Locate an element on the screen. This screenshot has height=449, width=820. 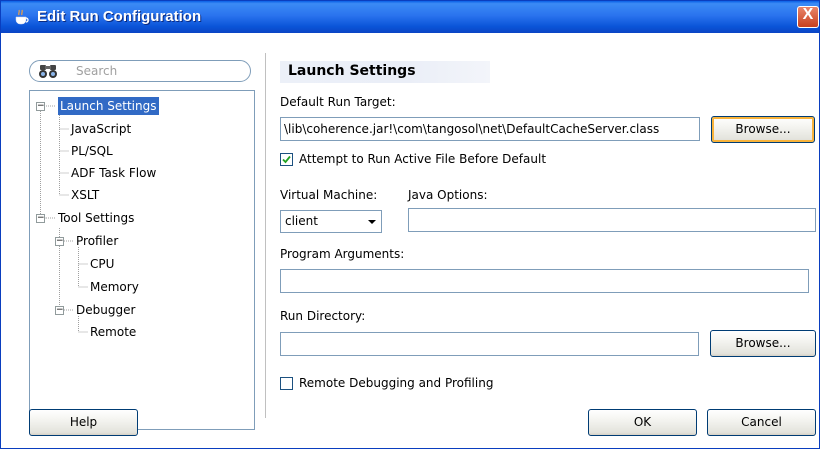
tree-item-adf-task-flow: ADF Task Flow is located at coordinates (113, 173).